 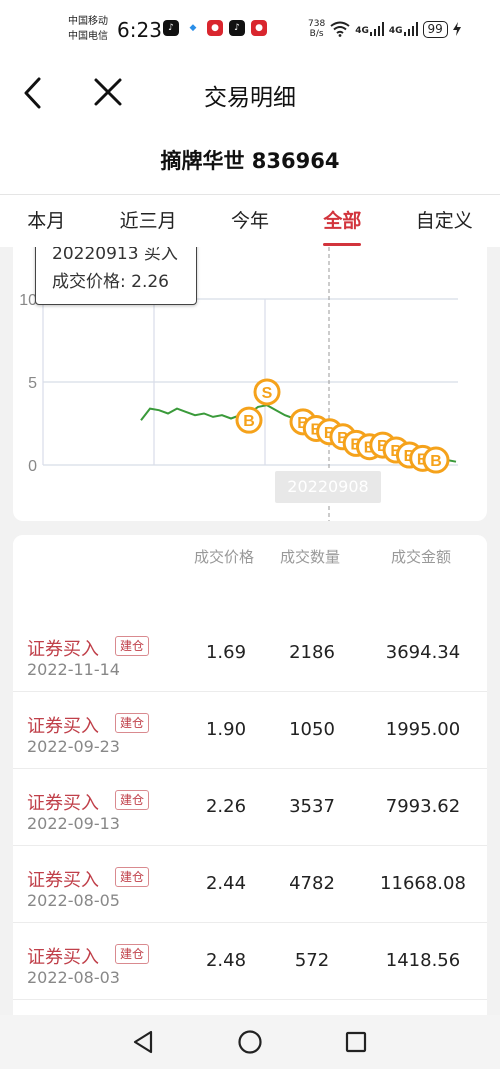 What do you see at coordinates (312, 960) in the screenshot?
I see `row-qty: 572` at bounding box center [312, 960].